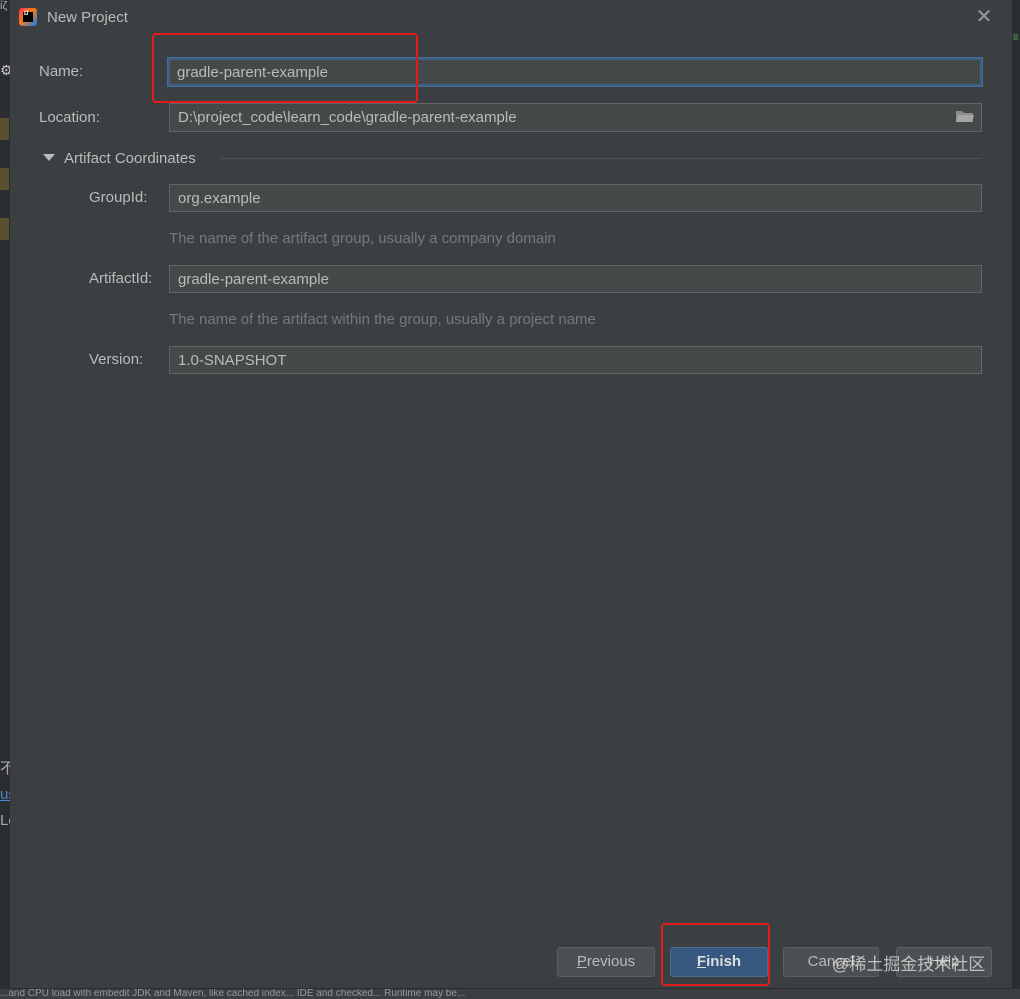  Describe the element at coordinates (965, 116) in the screenshot. I see `folder-icon` at that location.